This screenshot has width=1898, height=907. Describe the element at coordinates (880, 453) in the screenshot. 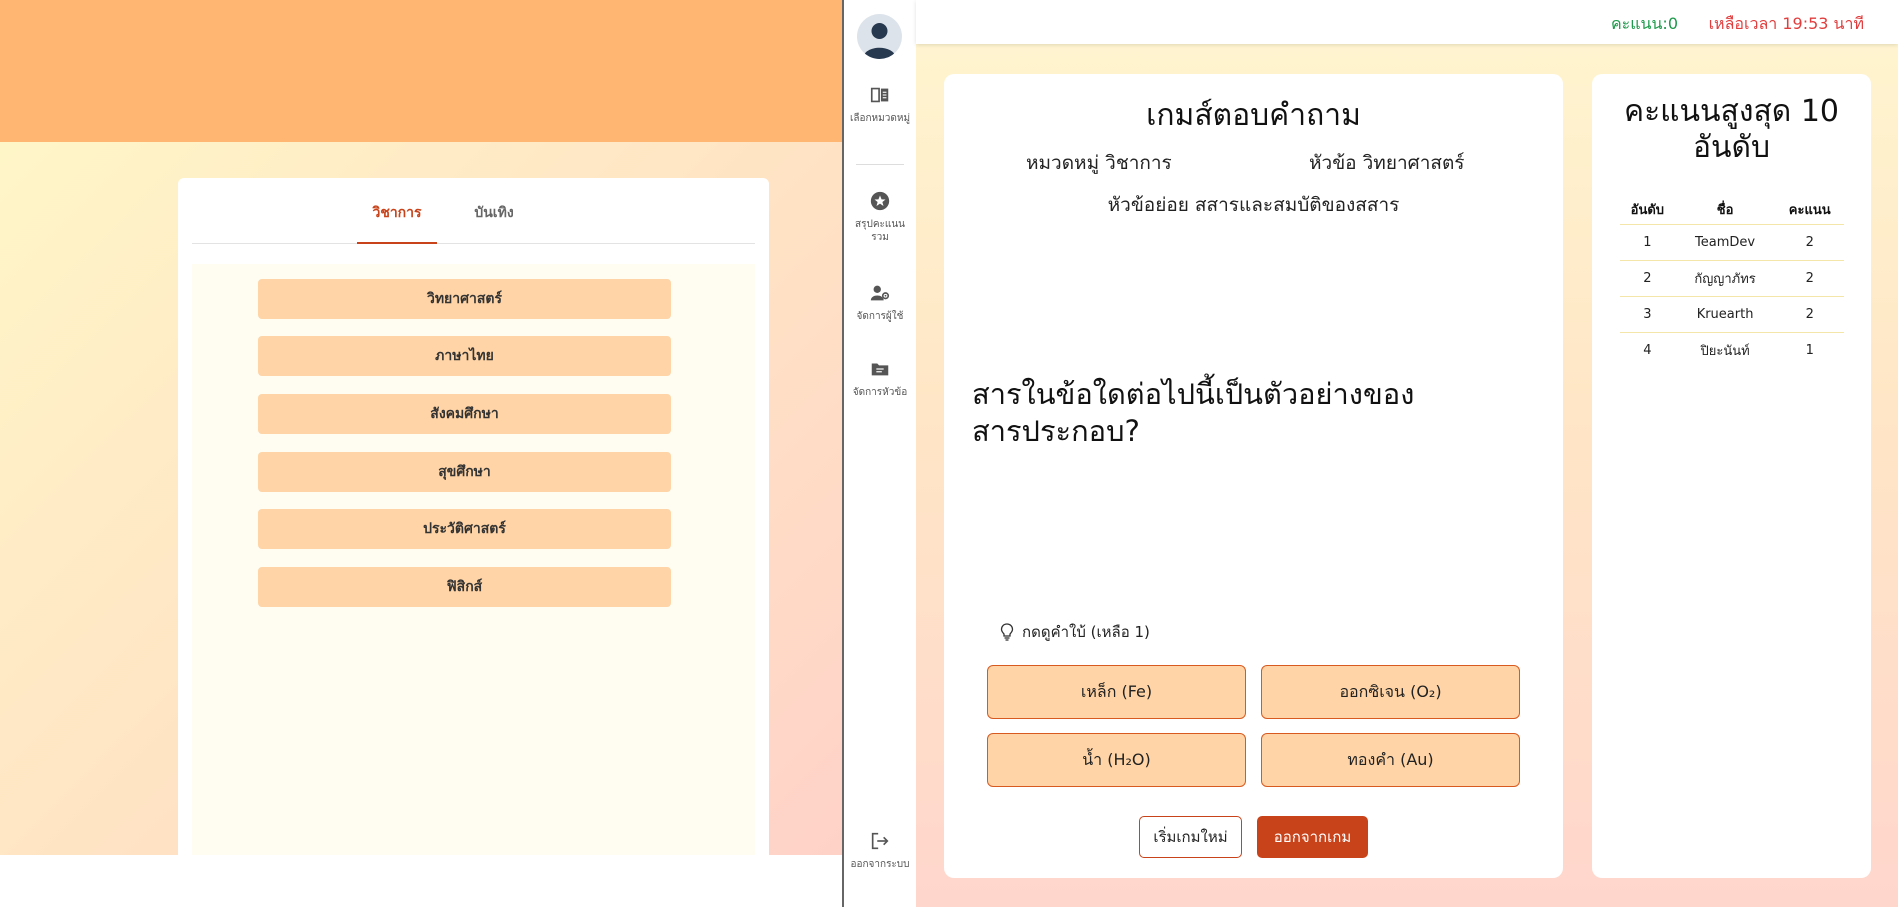

I see `sidebar: เลือกหมวดหมู่ สรุปคะแนนรวม จัดการผู้ใช้` at that location.